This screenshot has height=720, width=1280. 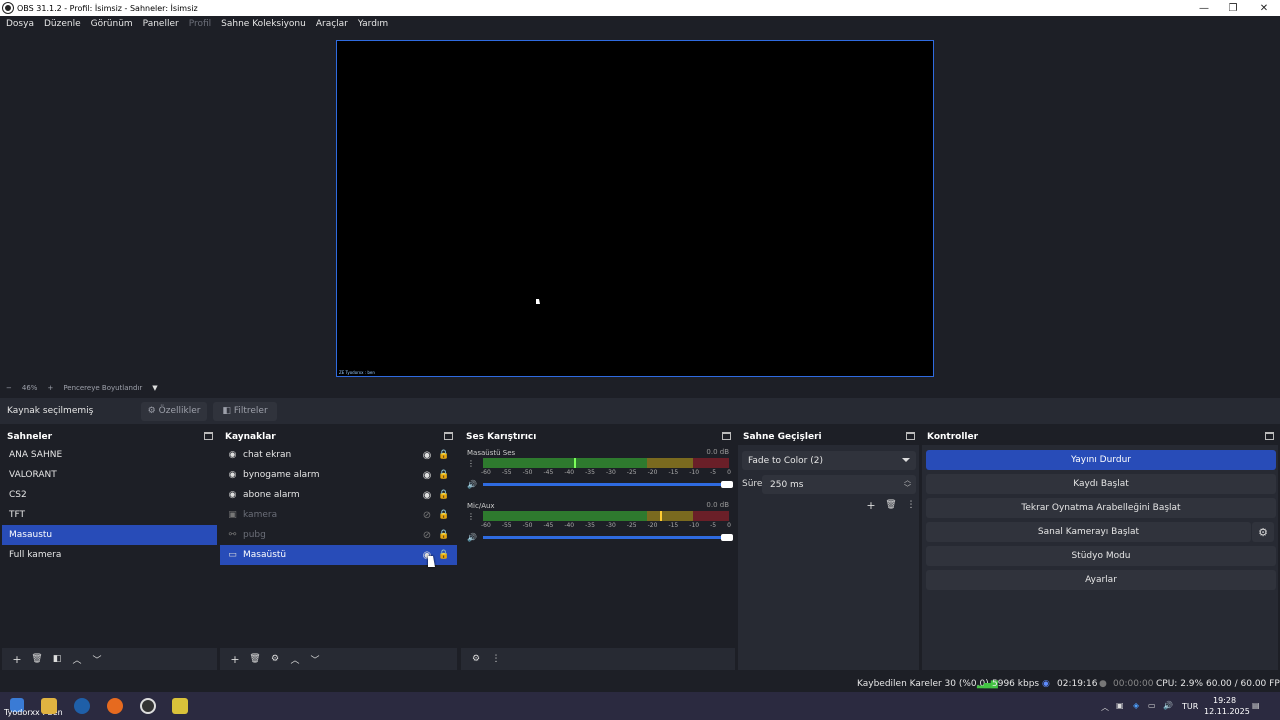 What do you see at coordinates (338, 555) in the screenshot?
I see `source-item-selected: ▭ Masaüstü ◉ 🔒` at bounding box center [338, 555].